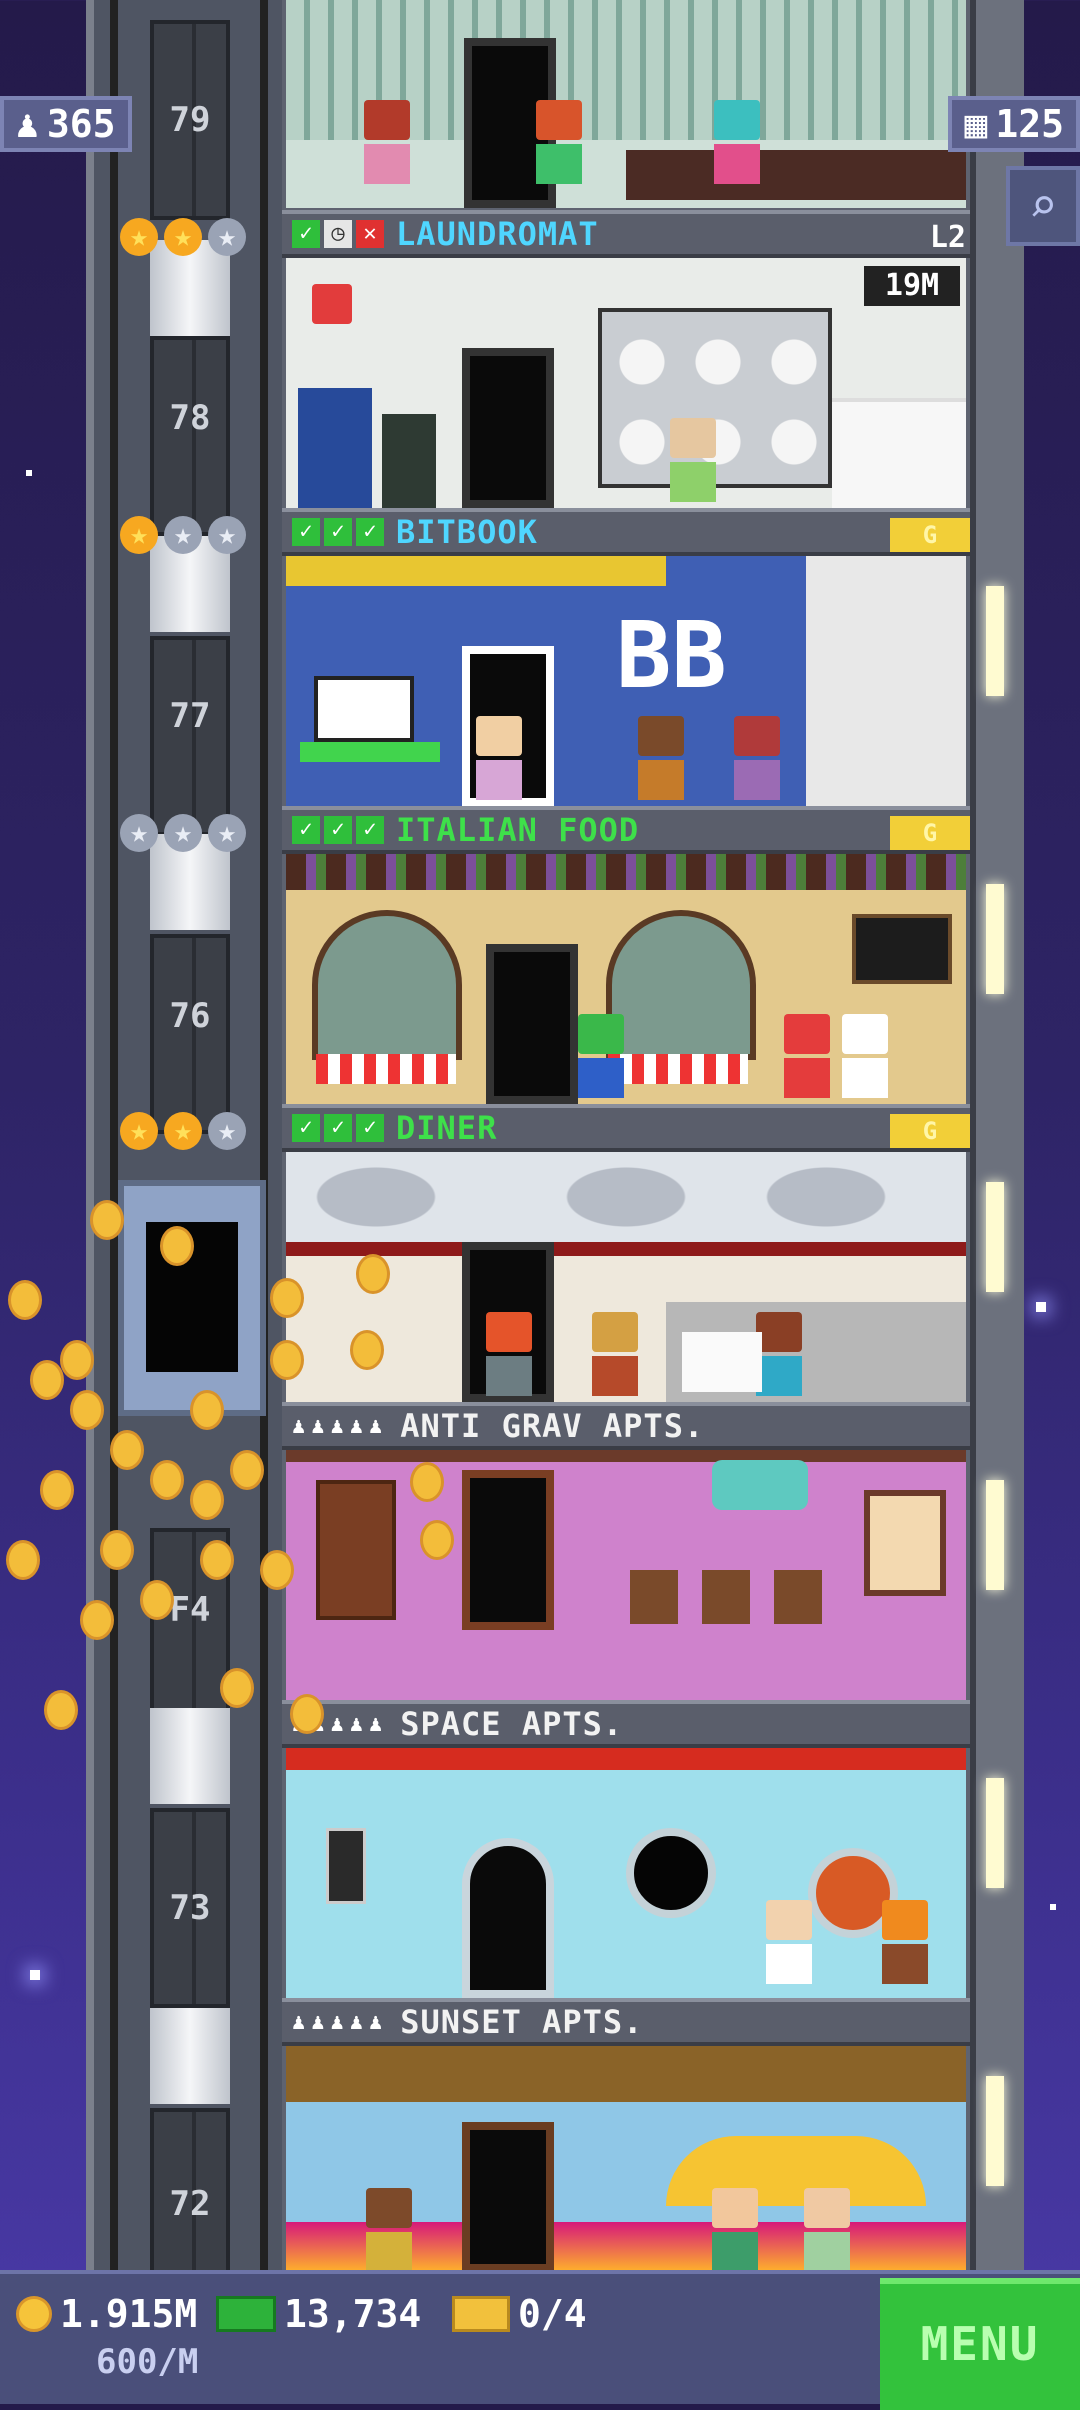 The image size is (1080, 2410). I want to click on floor-bitbook: ✓ ✓ ✓ BITBOOK G BB, so click(626, 657).